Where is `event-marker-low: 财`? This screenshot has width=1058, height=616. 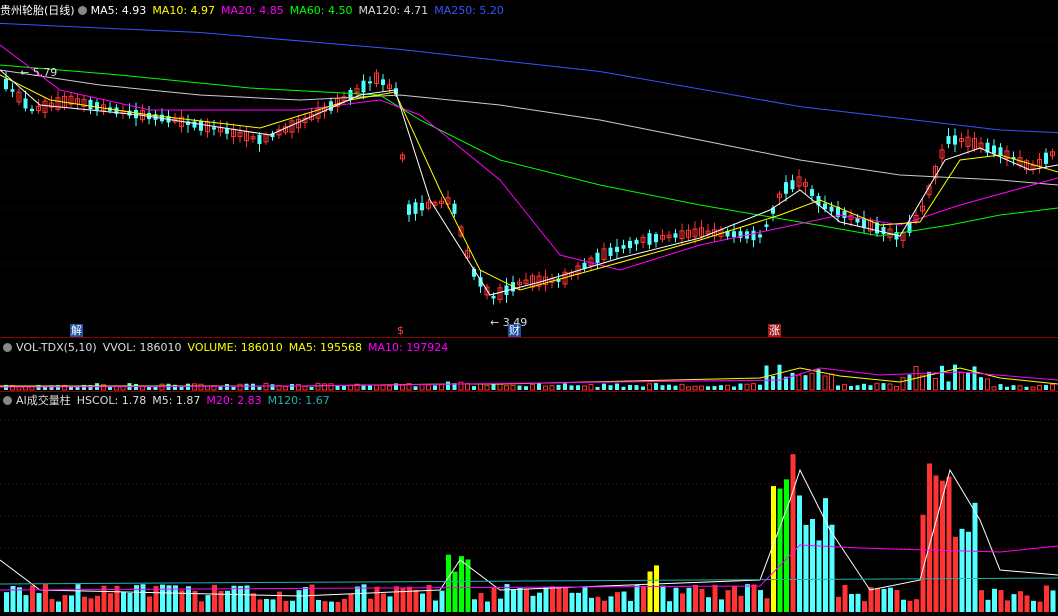 event-marker-low: 财 is located at coordinates (514, 330).